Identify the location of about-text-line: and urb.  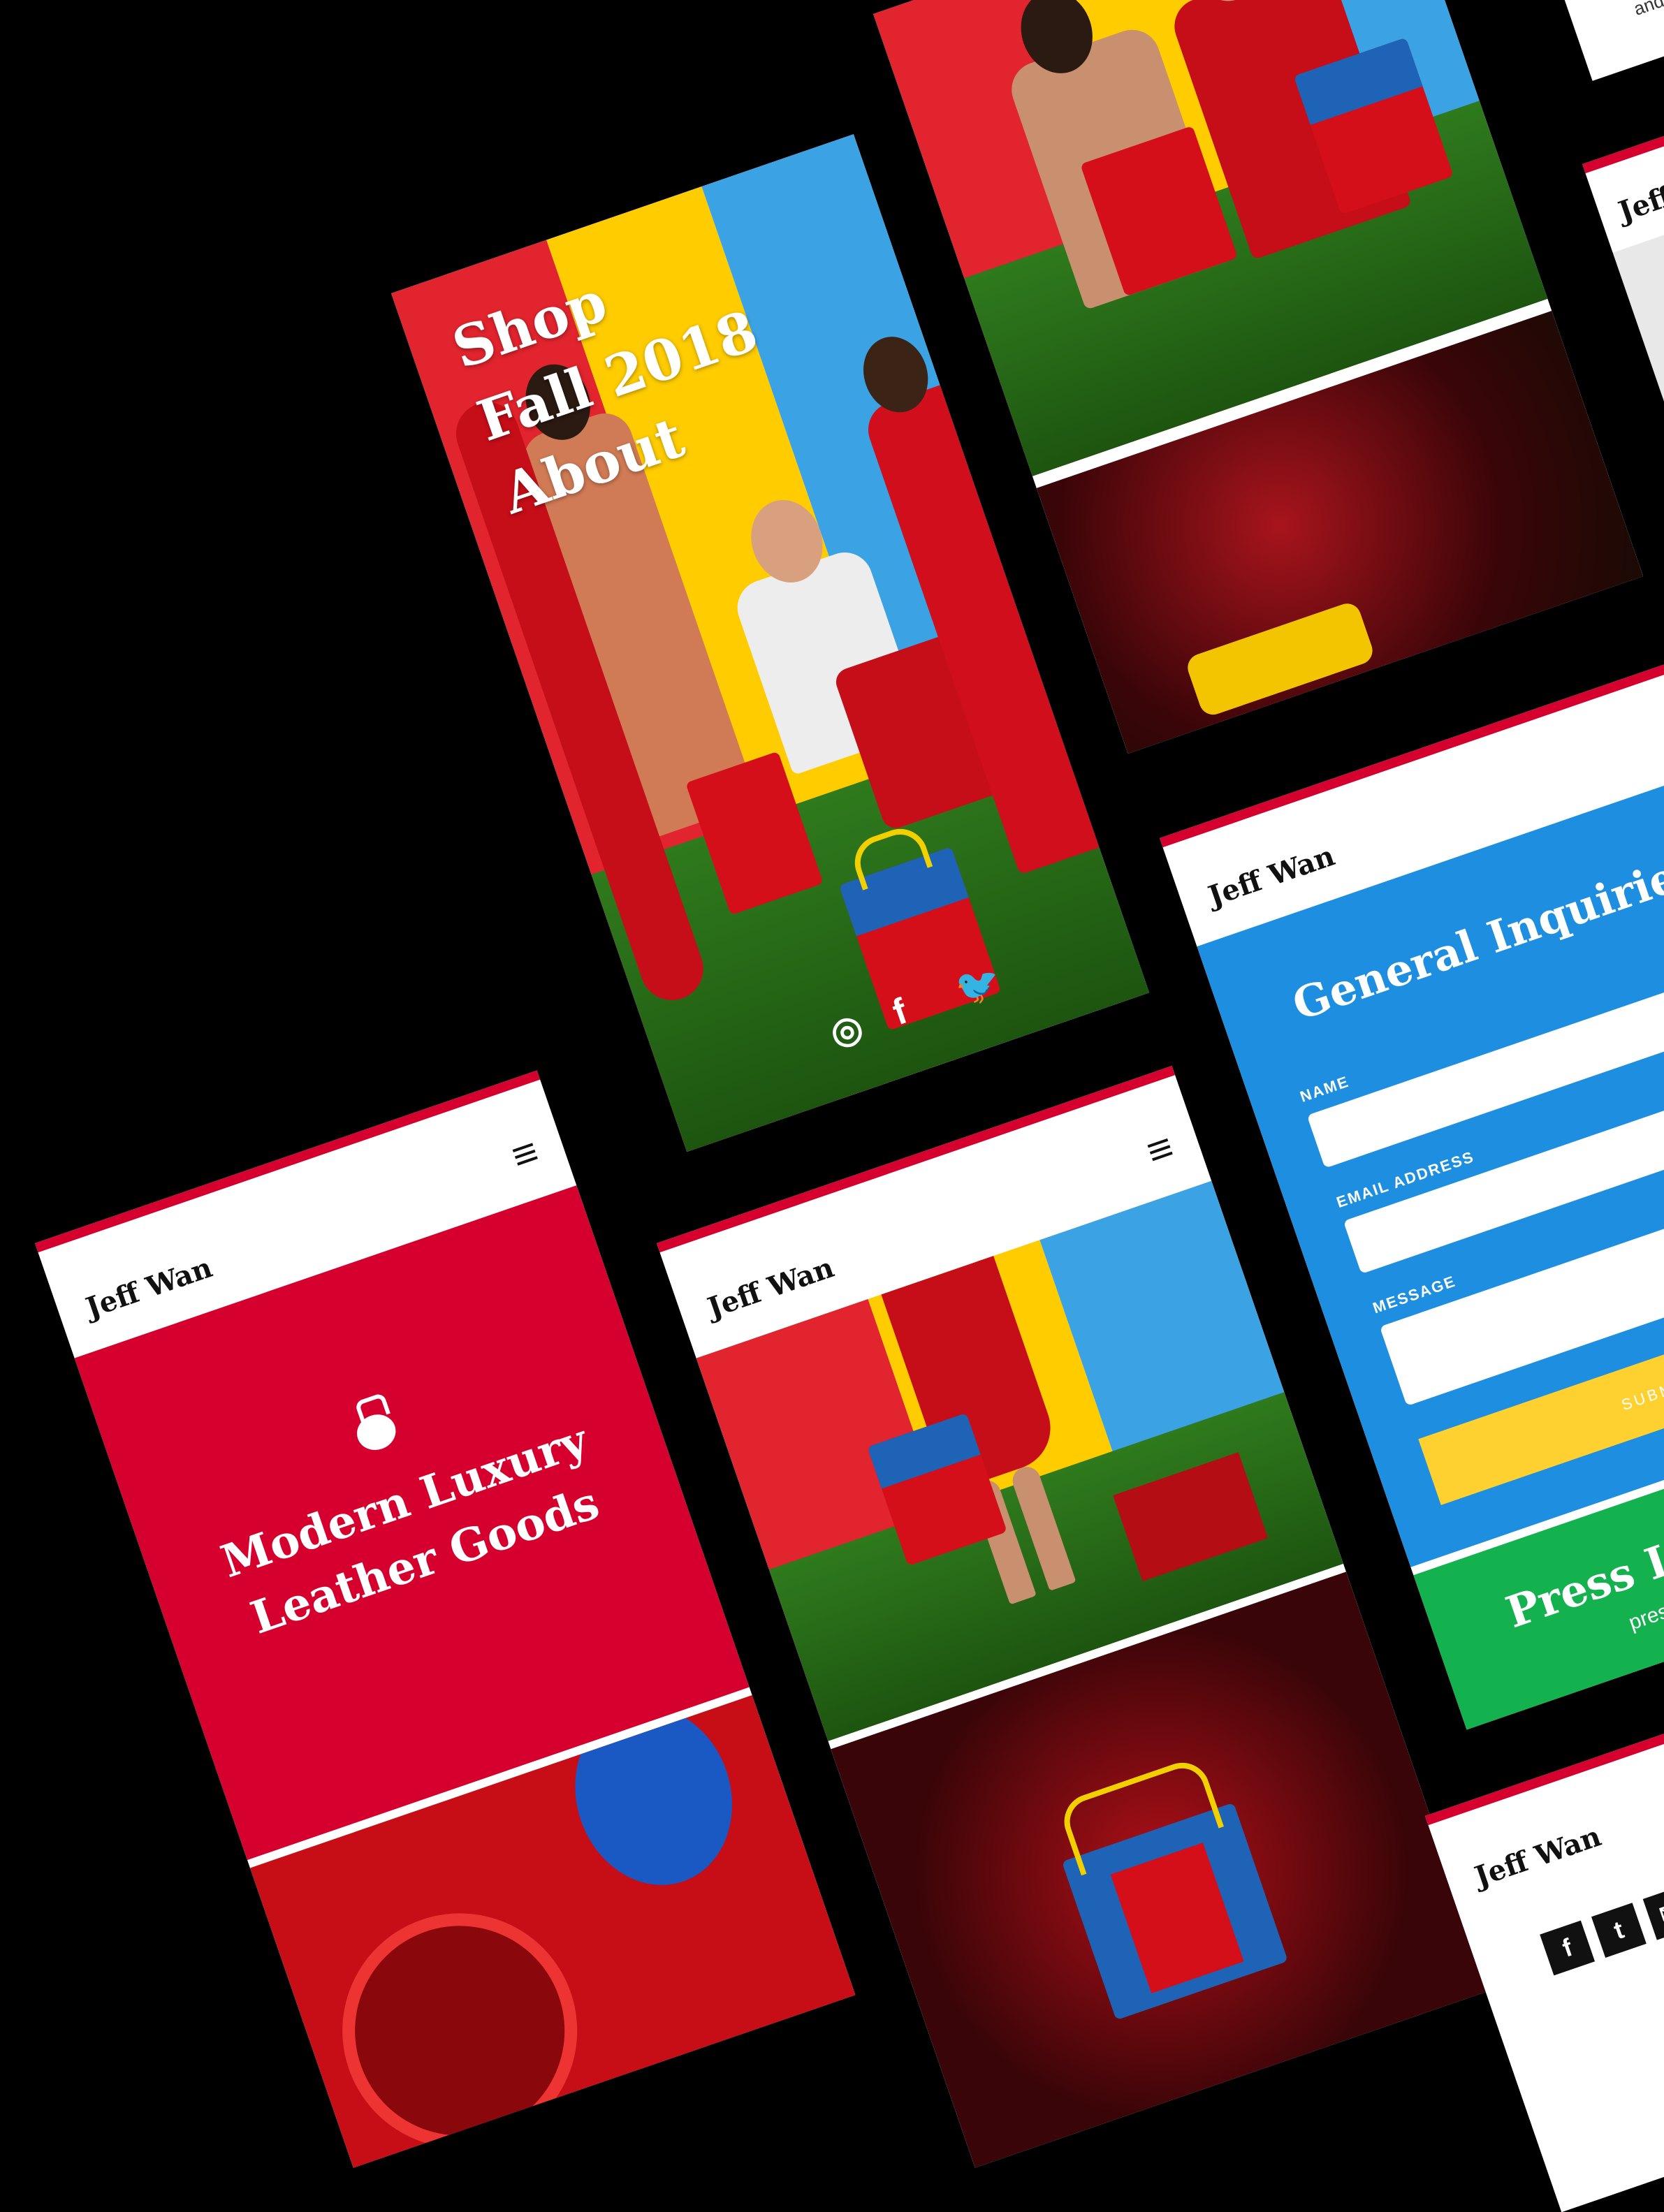
(1647, 10).